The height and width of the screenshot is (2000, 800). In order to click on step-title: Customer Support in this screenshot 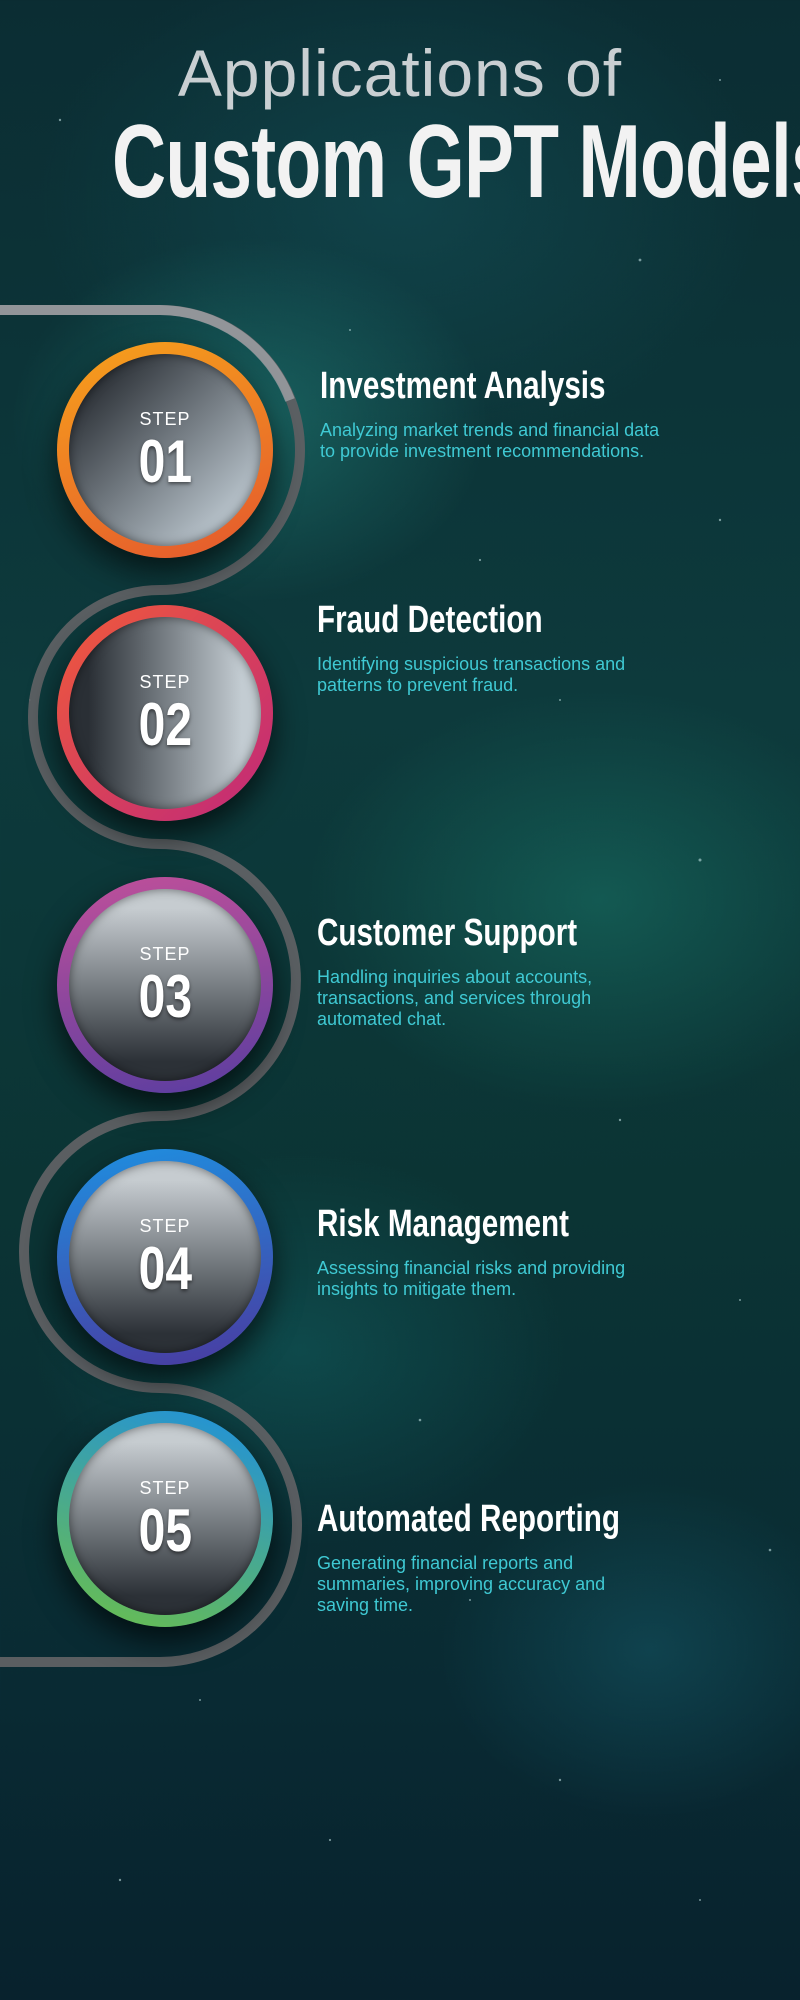, I will do `click(447, 933)`.